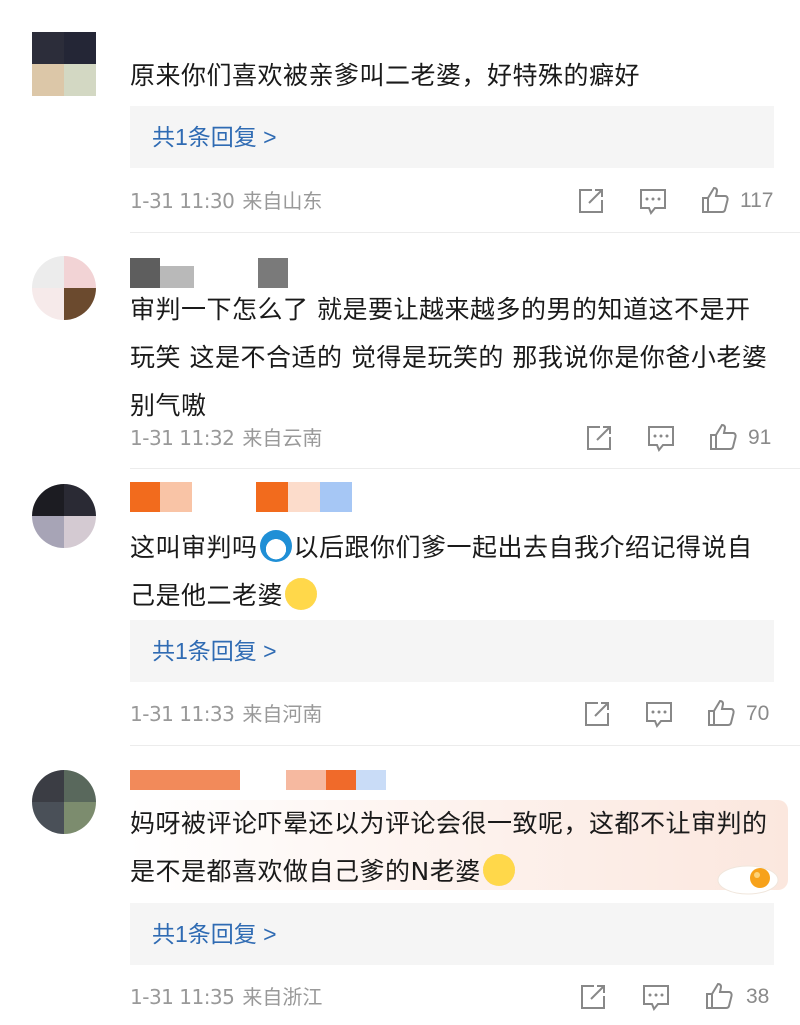 The height and width of the screenshot is (1025, 800). Describe the element at coordinates (182, 714) in the screenshot. I see `timestamp: 1-31 11:33` at that location.